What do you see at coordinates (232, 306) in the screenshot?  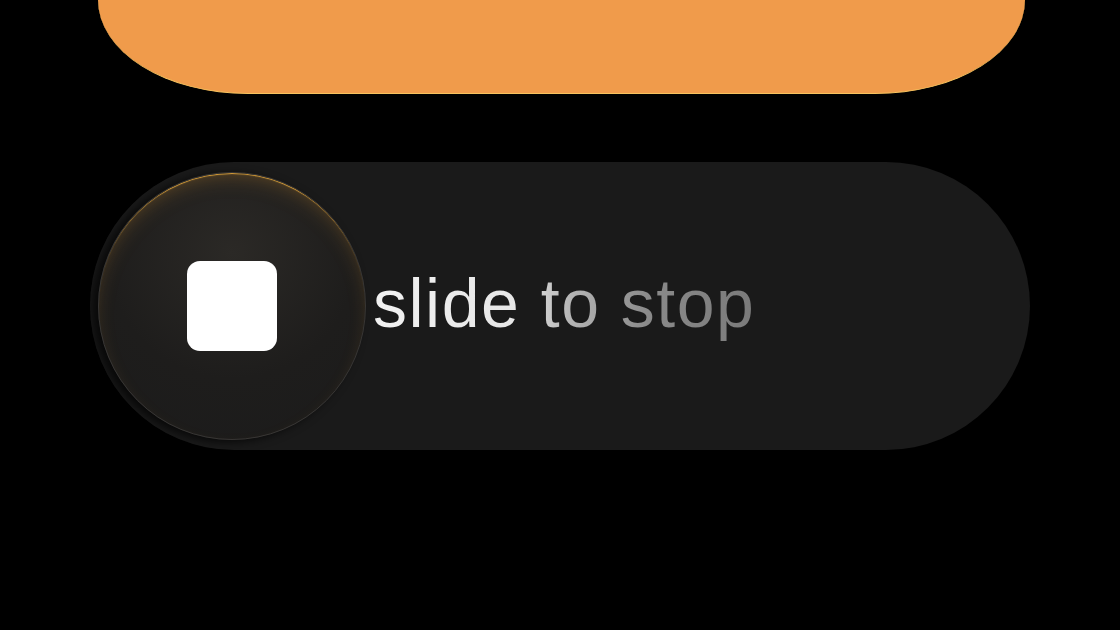 I see `stop-icon` at bounding box center [232, 306].